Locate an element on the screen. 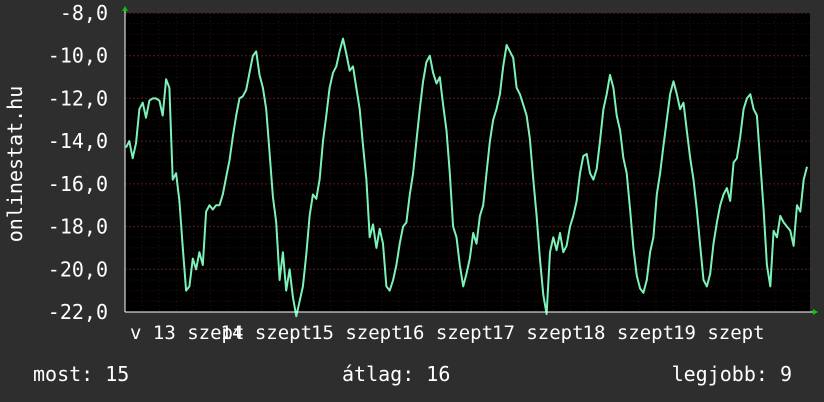 This screenshot has height=402, width=824. y-axis-arrow-icon is located at coordinates (125, 8).